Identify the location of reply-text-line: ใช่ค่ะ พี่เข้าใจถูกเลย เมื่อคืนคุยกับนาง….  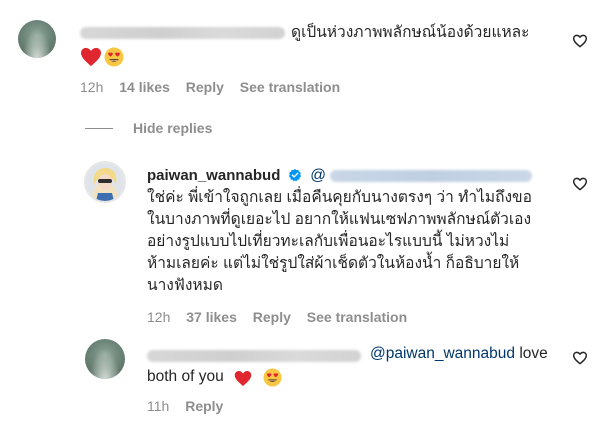
(339, 197).